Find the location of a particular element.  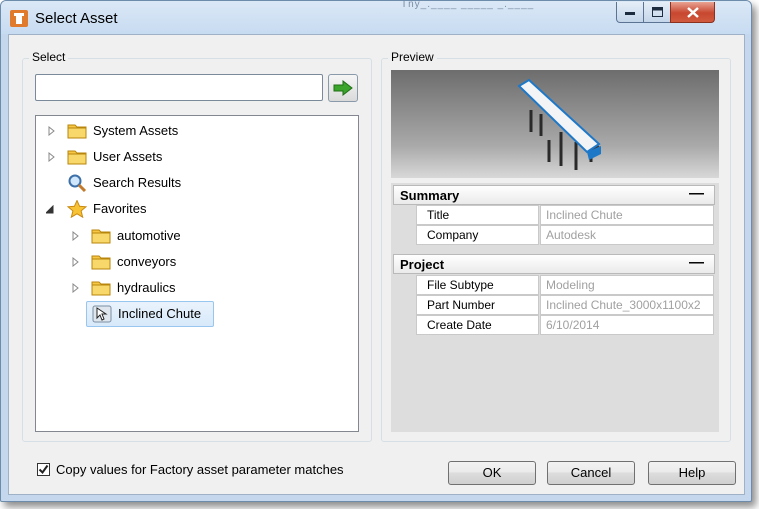

minimize-icon is located at coordinates (630, 13).